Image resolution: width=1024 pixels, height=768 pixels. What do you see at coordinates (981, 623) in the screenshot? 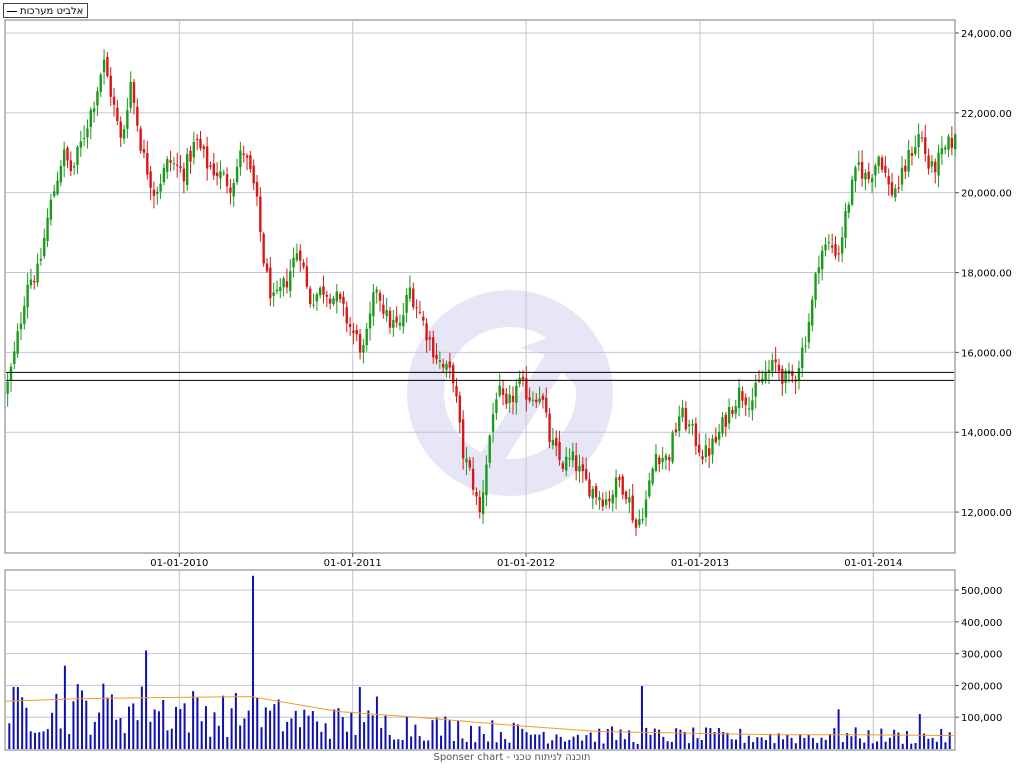
I see `volume-tick-label: 400,000` at bounding box center [981, 623].